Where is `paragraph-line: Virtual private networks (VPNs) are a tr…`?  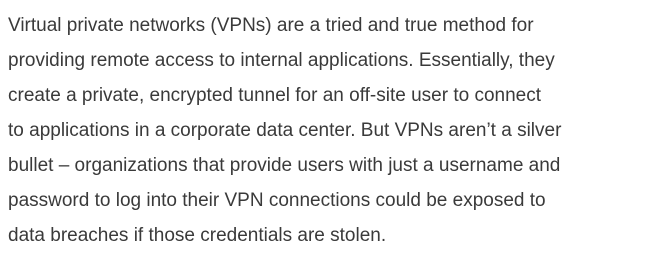 paragraph-line: Virtual private networks (VPNs) are a tr… is located at coordinates (271, 25).